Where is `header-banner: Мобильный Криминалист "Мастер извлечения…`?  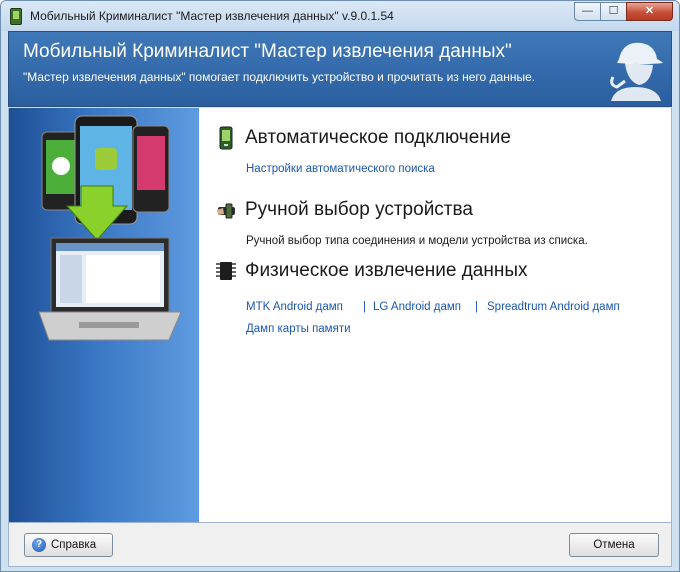
header-banner: Мобильный Криминалист "Мастер извлечения… is located at coordinates (340, 69).